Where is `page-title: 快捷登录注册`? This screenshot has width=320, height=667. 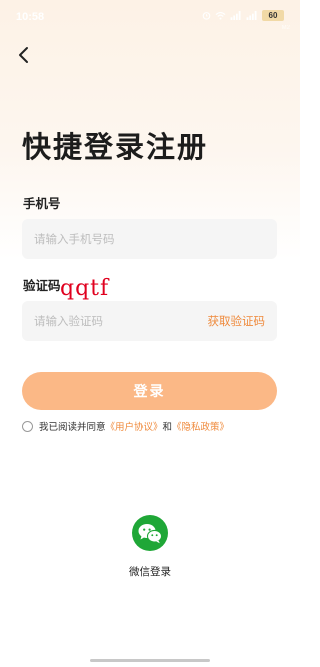
page-title: 快捷登录注册 is located at coordinates (115, 147).